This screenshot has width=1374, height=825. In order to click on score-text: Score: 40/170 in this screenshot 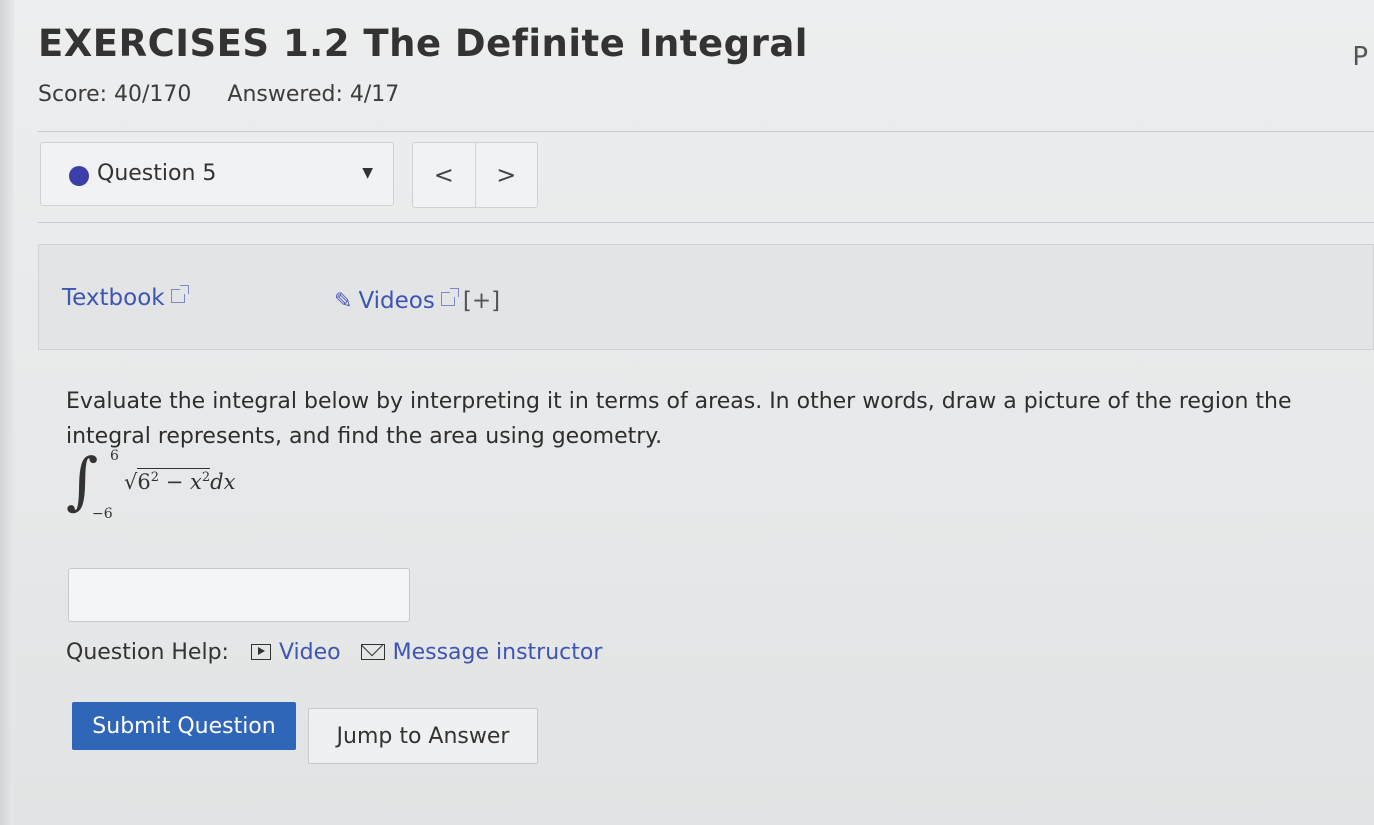, I will do `click(115, 94)`.